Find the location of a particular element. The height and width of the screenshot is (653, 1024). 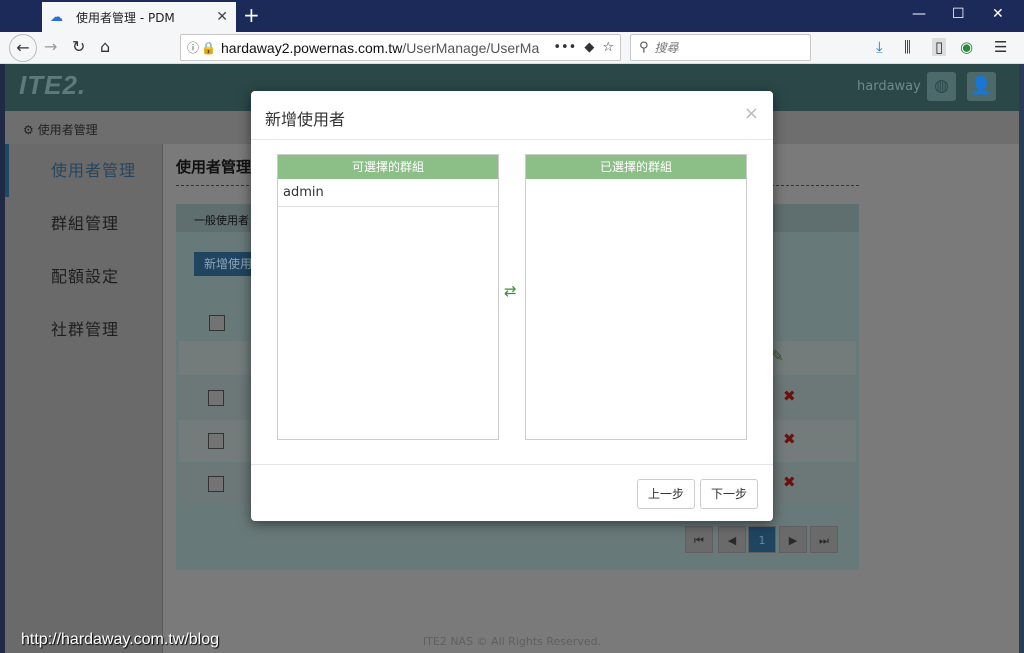

list-item: admin is located at coordinates (388, 193).